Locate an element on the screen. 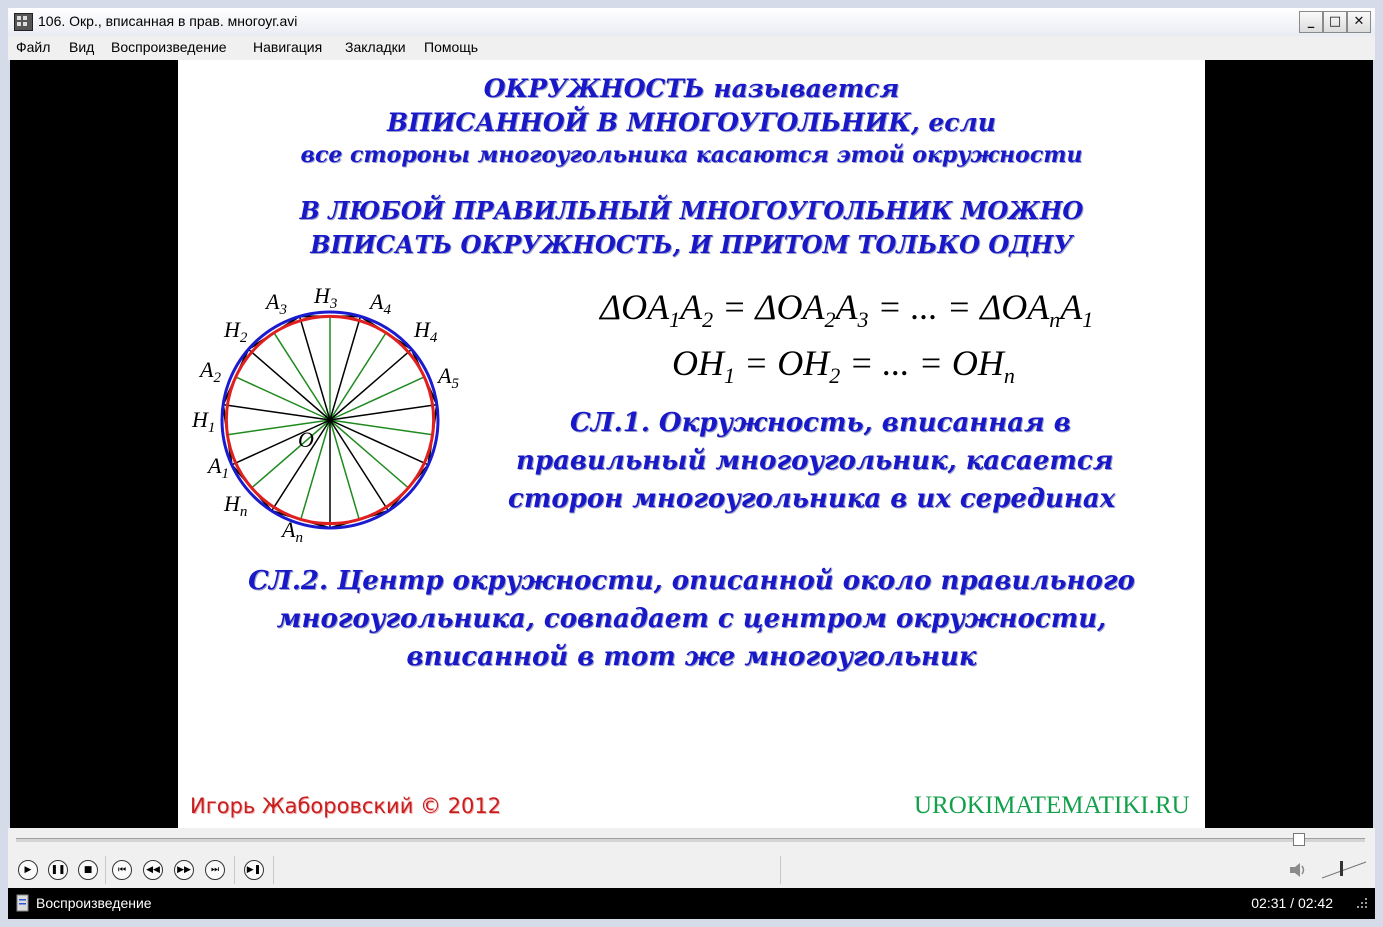  polygon-figure: O A3 H3 A4 H4 A5 H2 A2 H1 A1 Hn An is located at coordinates (325, 414).